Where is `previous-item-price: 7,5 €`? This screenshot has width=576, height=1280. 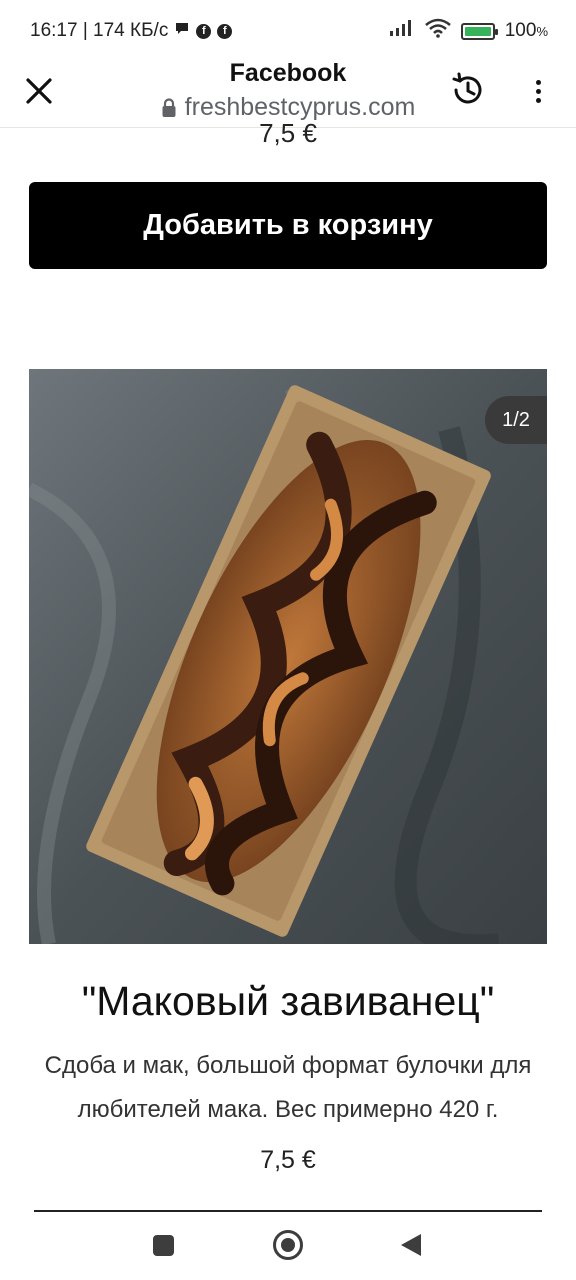 previous-item-price: 7,5 € is located at coordinates (288, 132).